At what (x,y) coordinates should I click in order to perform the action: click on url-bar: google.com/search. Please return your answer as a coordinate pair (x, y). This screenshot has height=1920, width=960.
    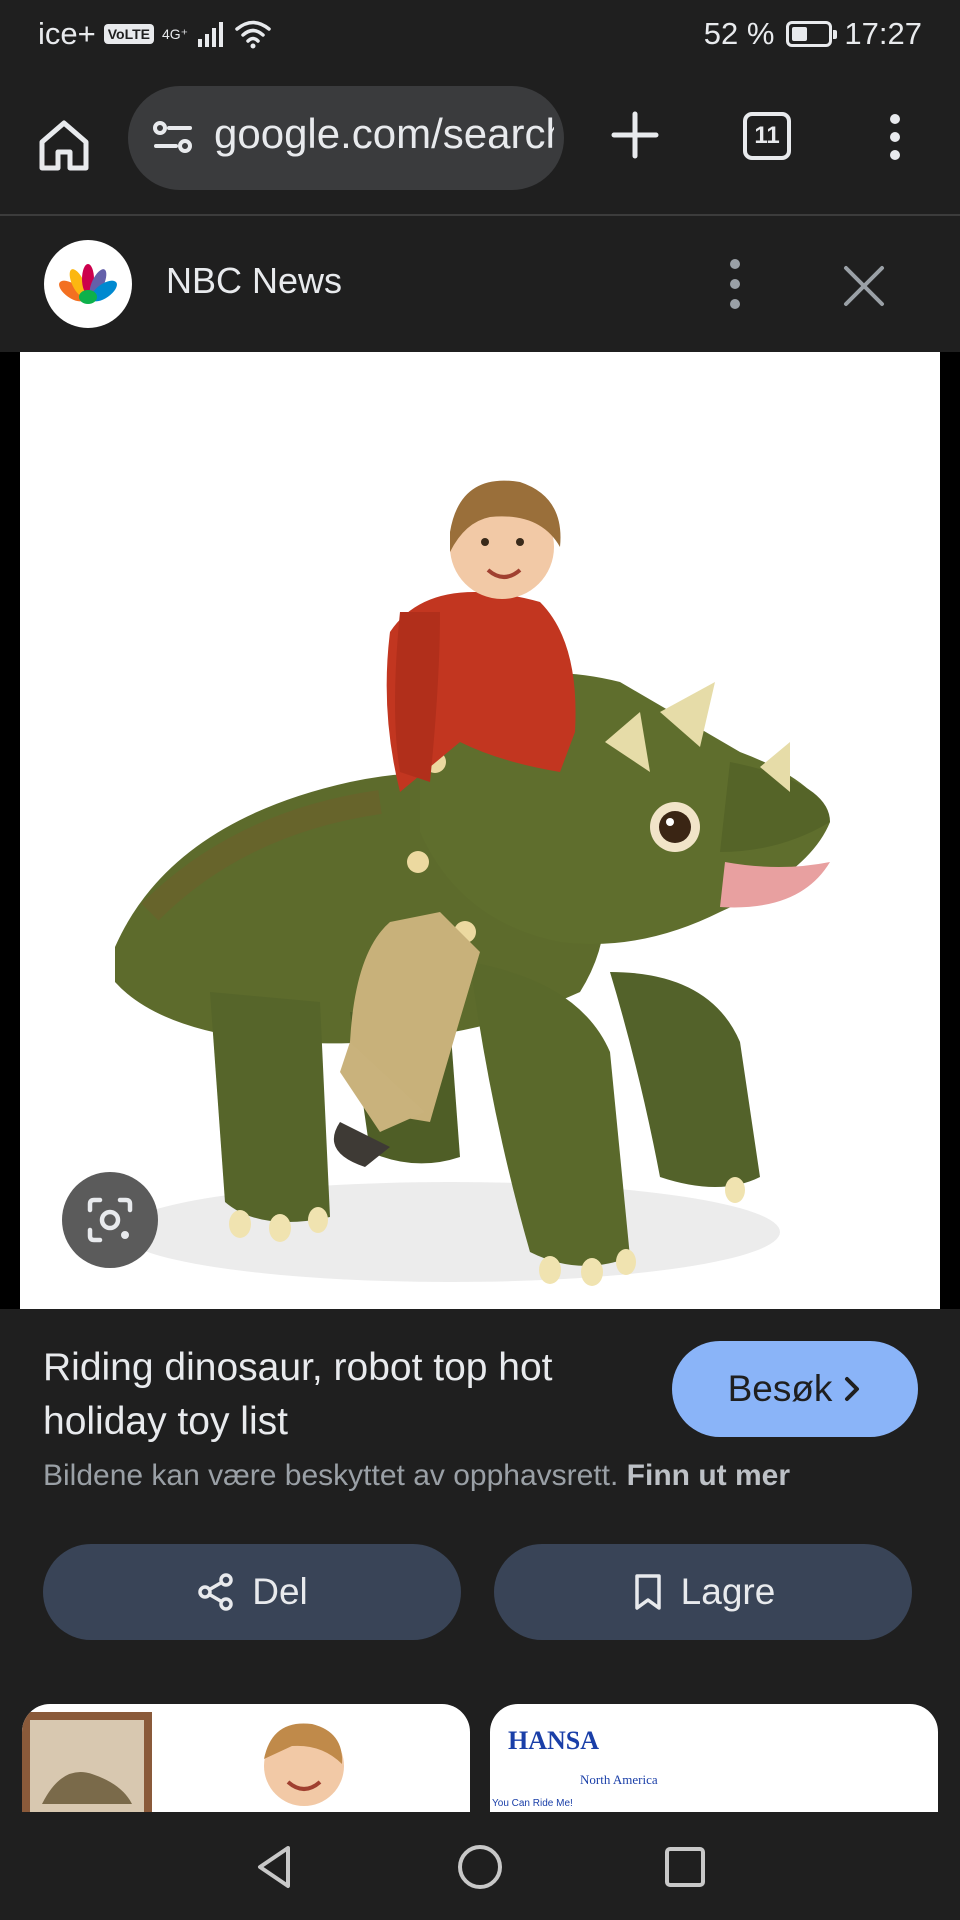
    Looking at the image, I should click on (346, 138).